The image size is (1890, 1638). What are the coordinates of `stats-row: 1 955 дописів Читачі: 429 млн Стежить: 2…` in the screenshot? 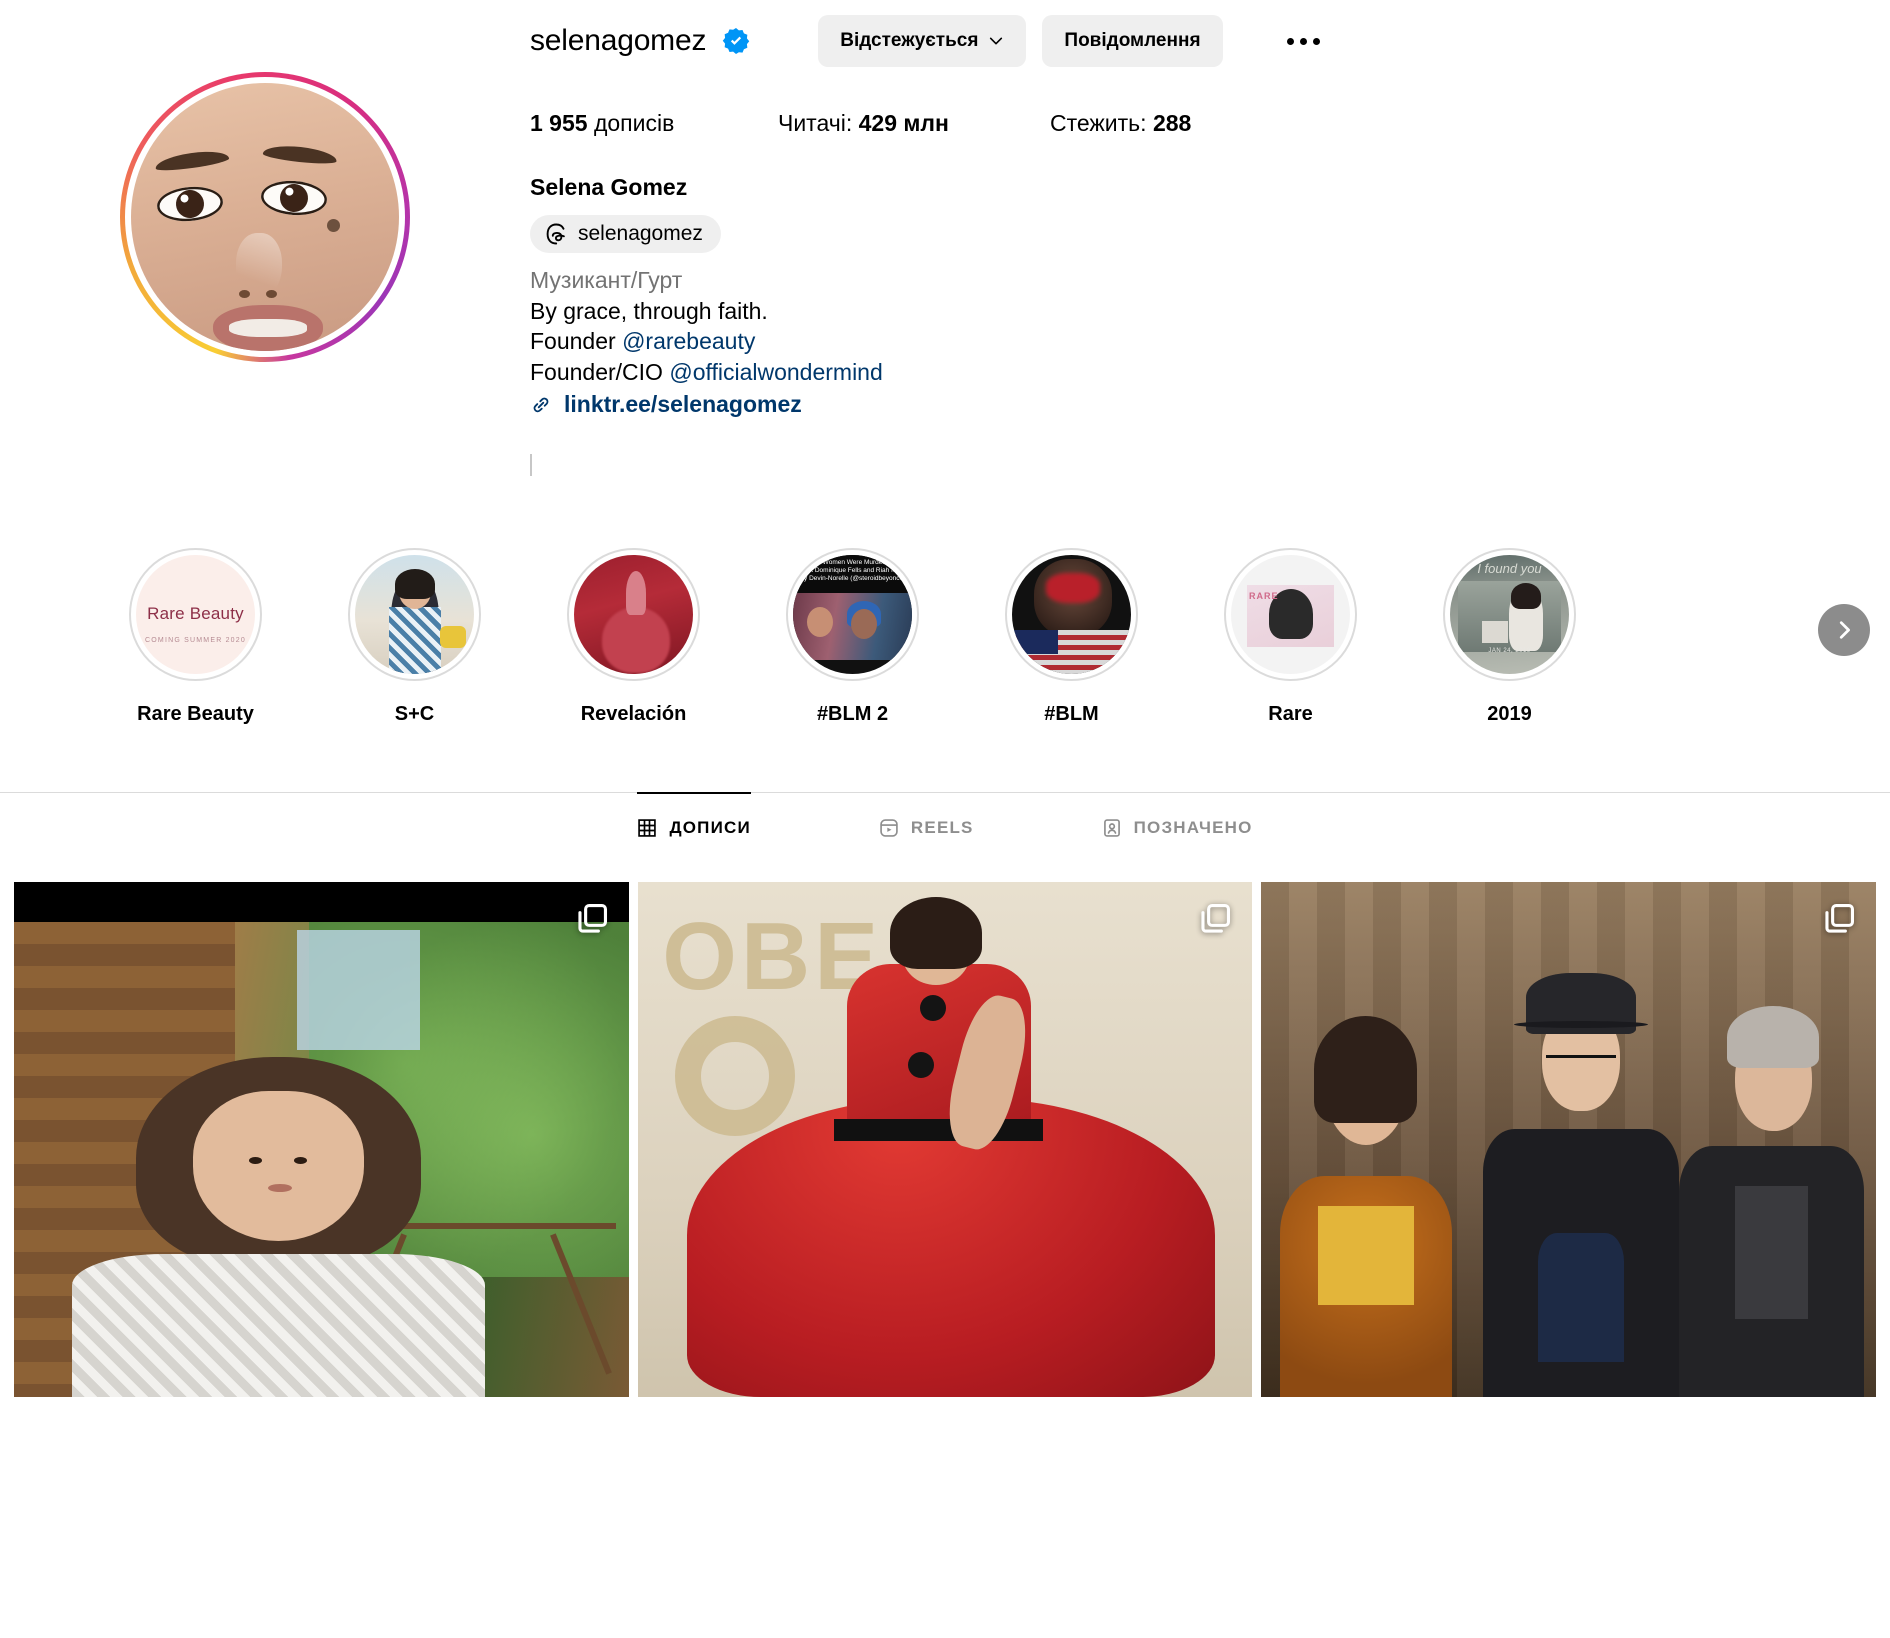 It's located at (1210, 123).